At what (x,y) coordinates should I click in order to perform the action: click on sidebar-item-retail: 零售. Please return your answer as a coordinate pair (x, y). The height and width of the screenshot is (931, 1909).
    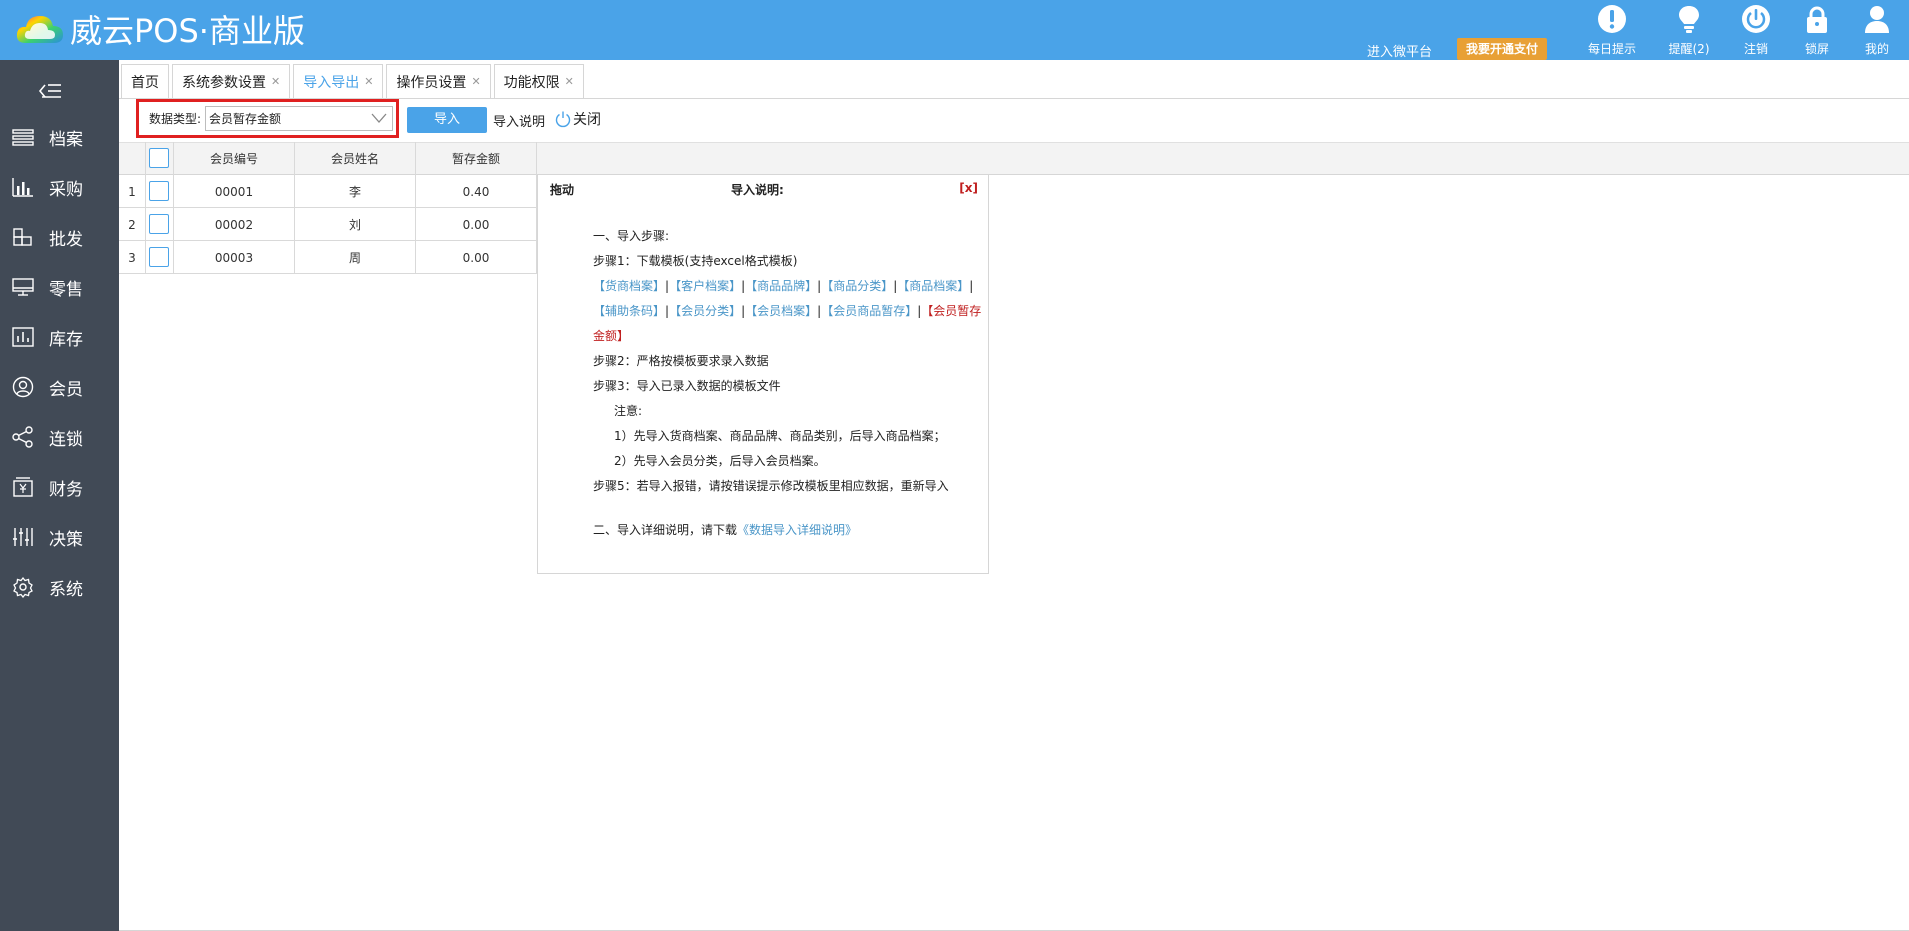
    Looking at the image, I should click on (59, 287).